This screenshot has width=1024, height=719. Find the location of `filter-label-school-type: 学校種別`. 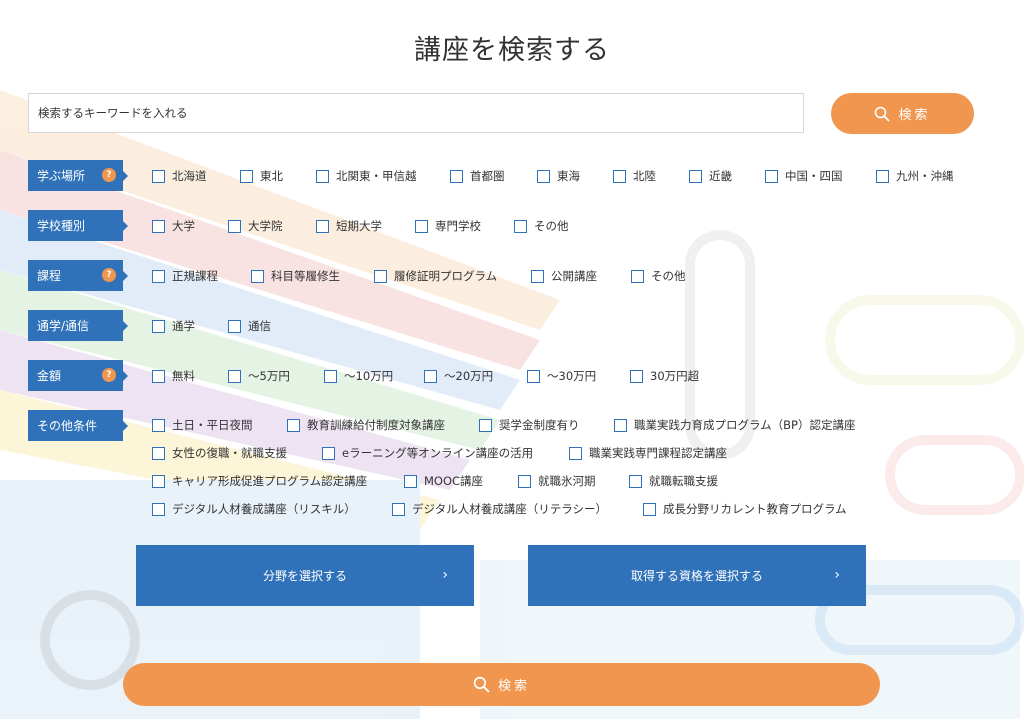

filter-label-school-type: 学校種別 is located at coordinates (78, 225).